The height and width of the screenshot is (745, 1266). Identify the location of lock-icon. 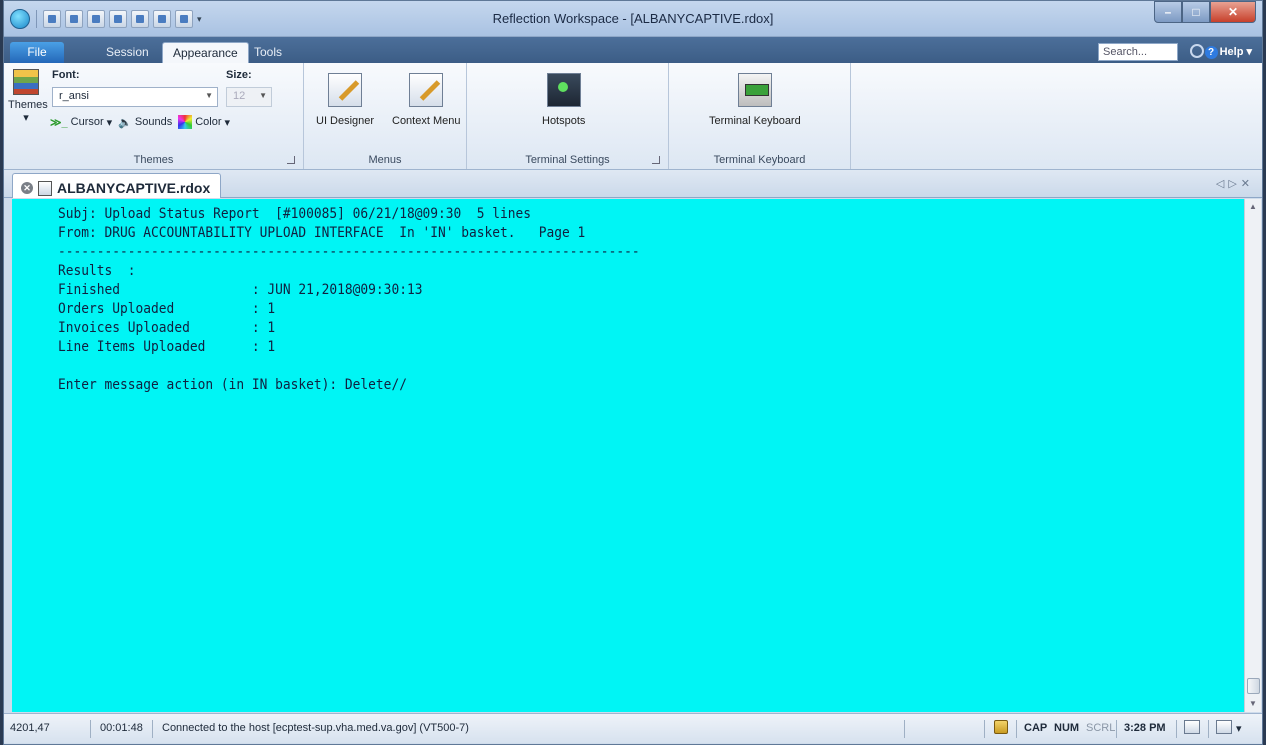
(1001, 727).